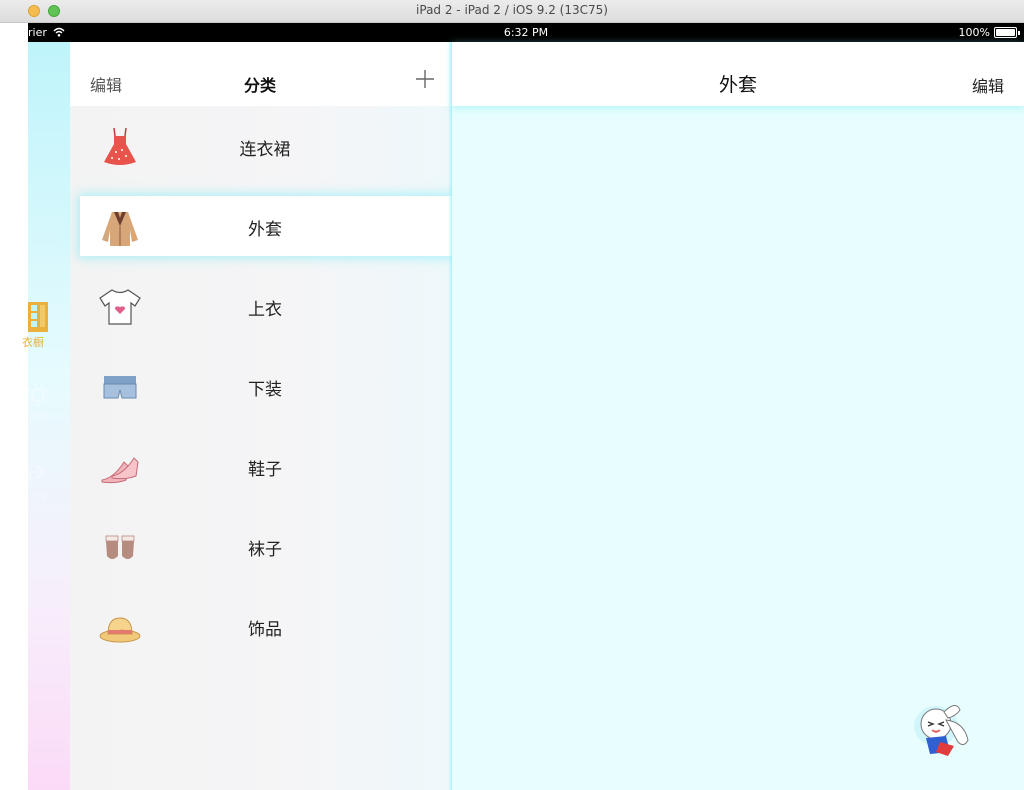 The width and height of the screenshot is (1024, 790). What do you see at coordinates (265, 550) in the screenshot?
I see `category-label: 袜子` at bounding box center [265, 550].